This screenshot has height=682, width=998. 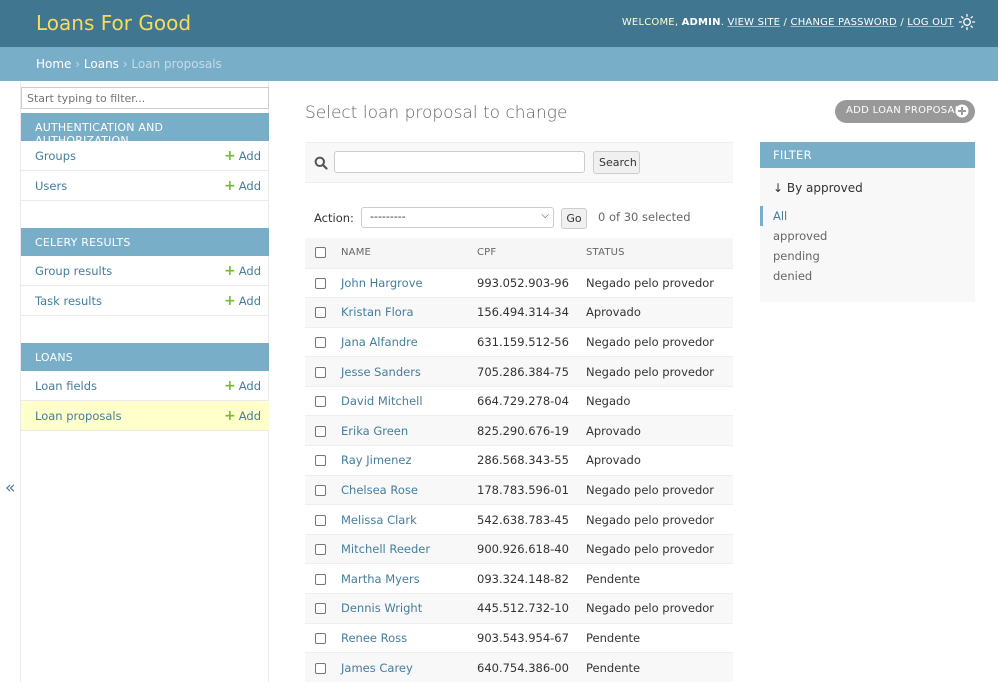 I want to click on change-password-link: Change password, so click(x=844, y=22).